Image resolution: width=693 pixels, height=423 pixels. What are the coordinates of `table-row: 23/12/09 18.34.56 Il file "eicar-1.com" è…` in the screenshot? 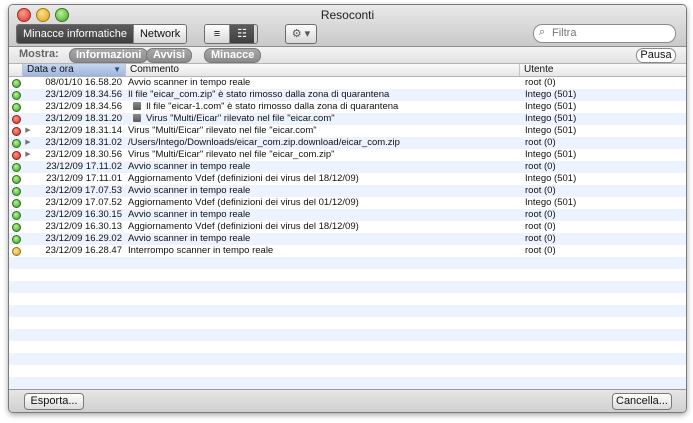 It's located at (347, 107).